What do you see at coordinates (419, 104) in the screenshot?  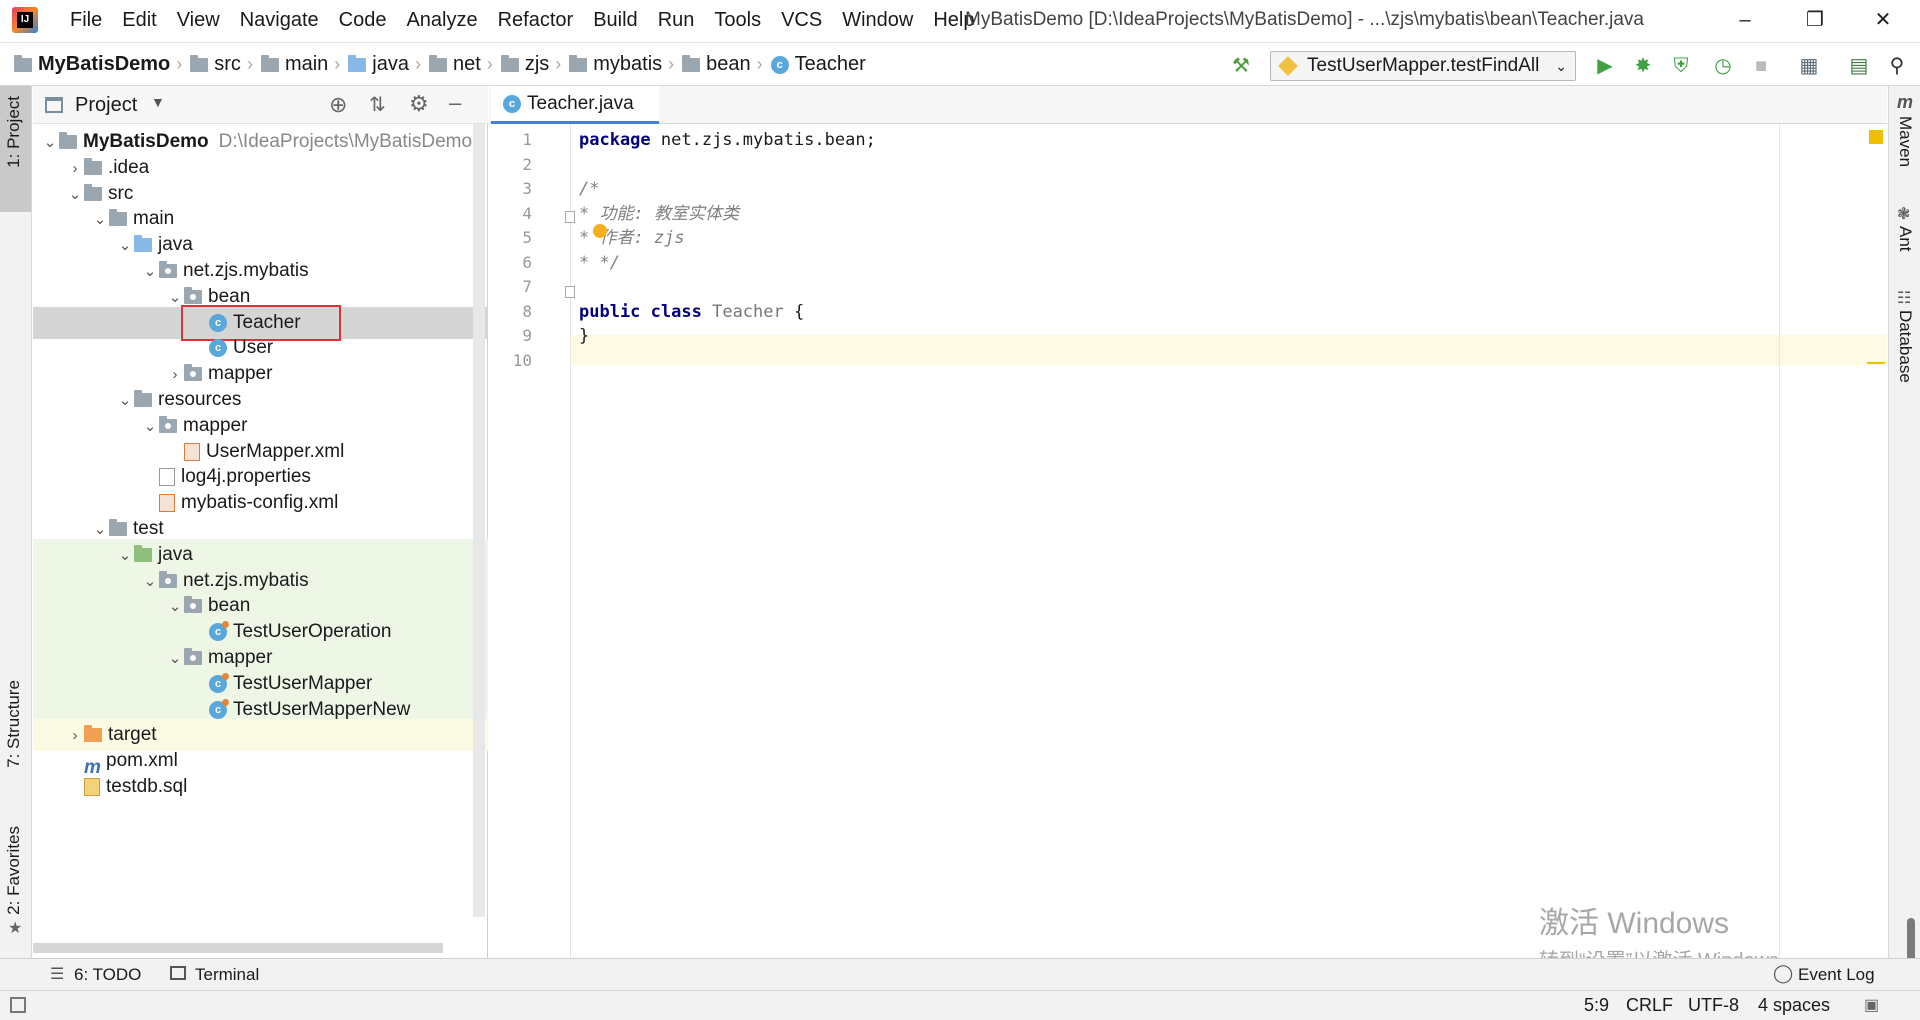 I see `gear-icon: ⚙` at bounding box center [419, 104].